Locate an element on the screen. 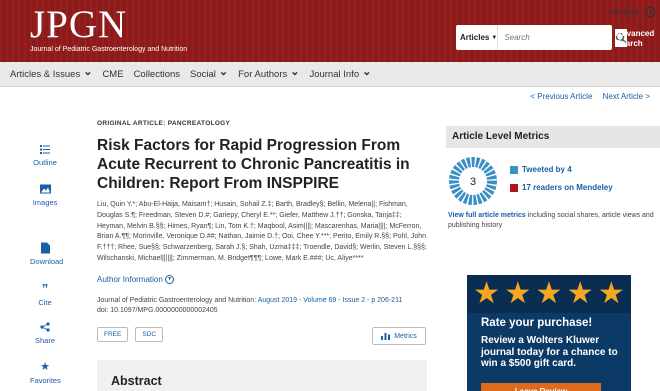 The width and height of the screenshot is (660, 391). images-icon is located at coordinates (45, 189).